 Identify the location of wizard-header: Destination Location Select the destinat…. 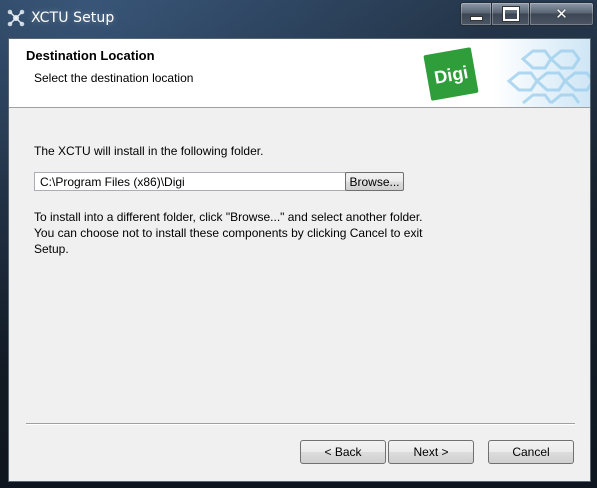
(299, 73).